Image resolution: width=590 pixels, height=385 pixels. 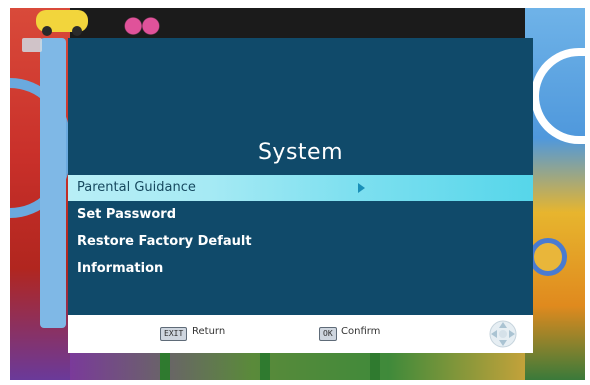 I want to click on menu-item-parental-guidance: Parental Guidance, so click(x=300, y=188).